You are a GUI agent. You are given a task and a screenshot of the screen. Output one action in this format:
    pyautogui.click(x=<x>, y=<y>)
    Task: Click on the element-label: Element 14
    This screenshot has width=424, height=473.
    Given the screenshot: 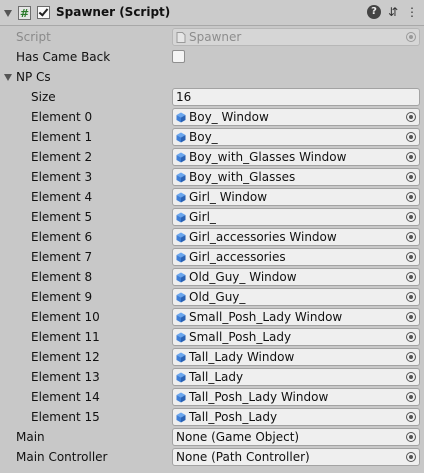 What is the action you would take?
    pyautogui.click(x=65, y=397)
    